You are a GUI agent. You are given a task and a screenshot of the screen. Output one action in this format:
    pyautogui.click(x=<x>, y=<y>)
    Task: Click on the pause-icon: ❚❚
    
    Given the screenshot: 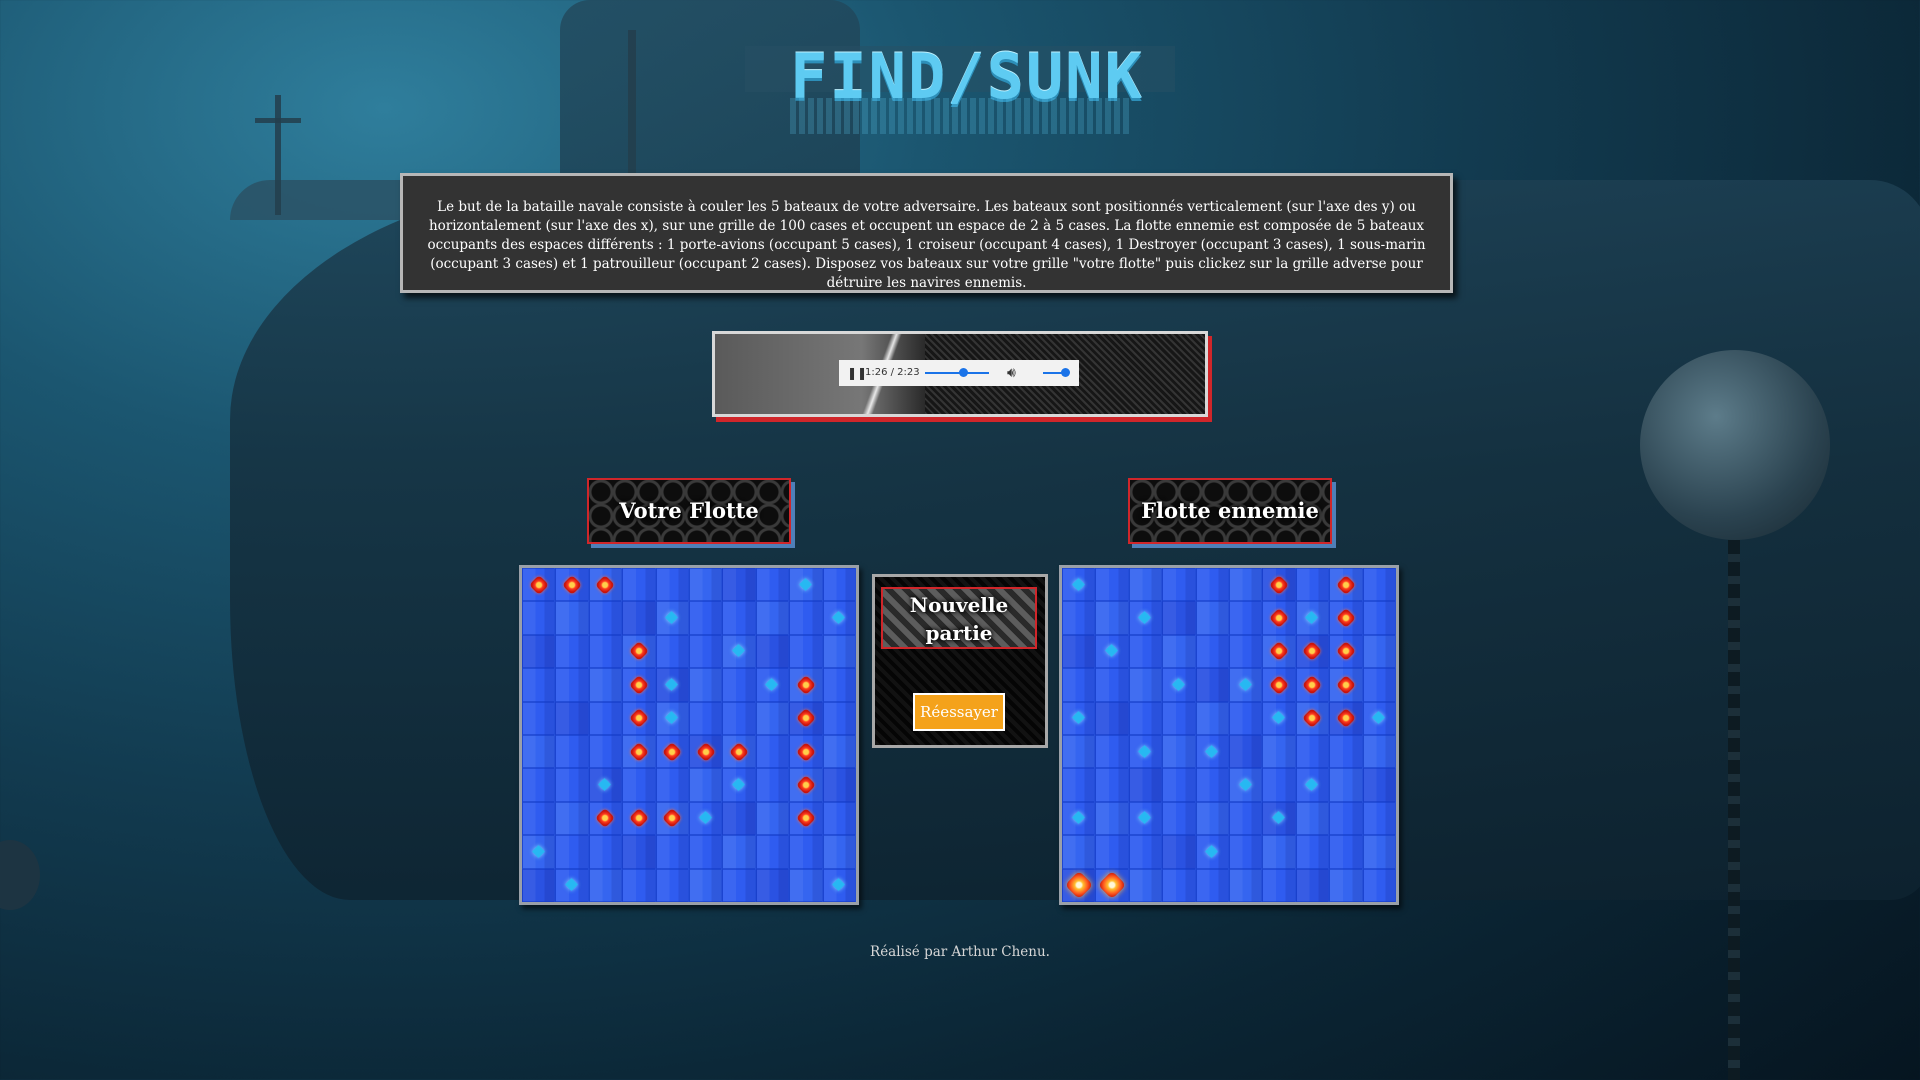 What is the action you would take?
    pyautogui.click(x=857, y=373)
    